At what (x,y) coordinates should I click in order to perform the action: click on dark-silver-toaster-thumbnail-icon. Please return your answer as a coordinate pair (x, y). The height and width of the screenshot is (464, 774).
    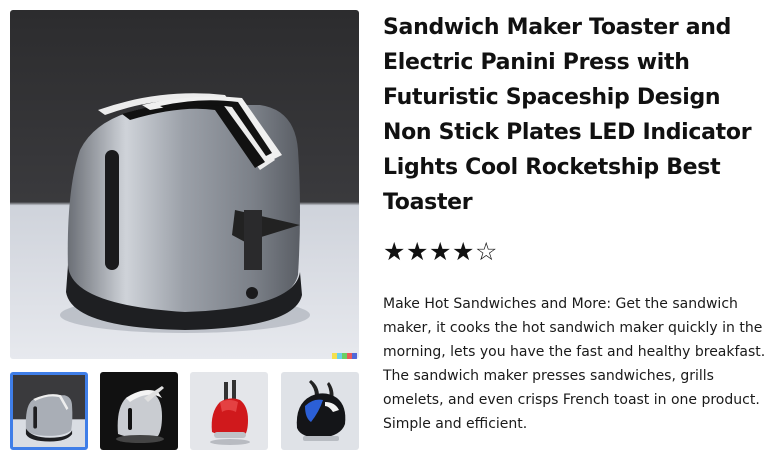
    Looking at the image, I should click on (139, 411).